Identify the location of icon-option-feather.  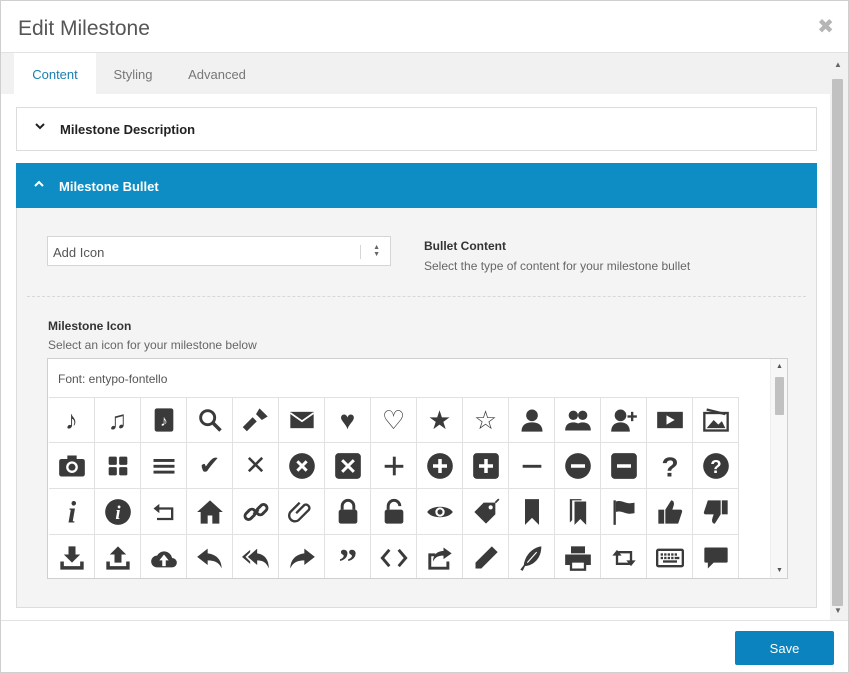
(532, 556).